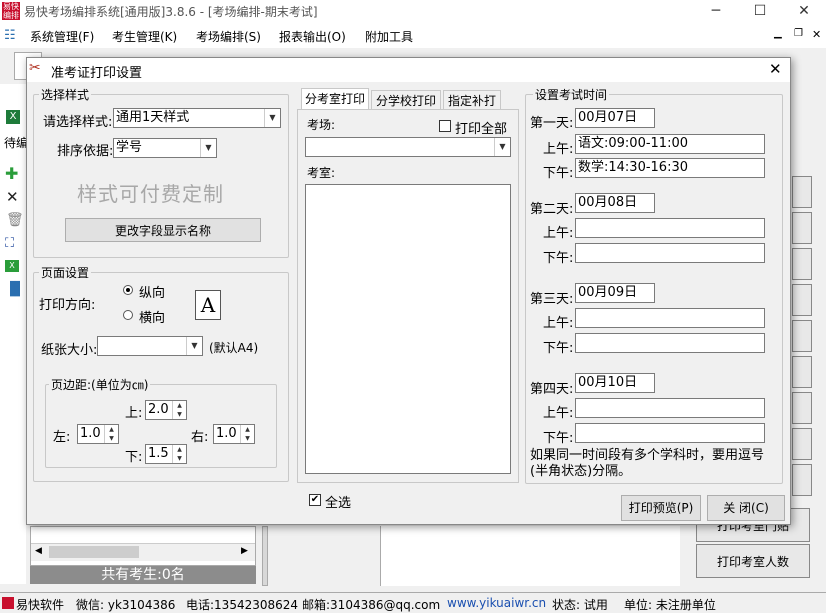 Image resolution: width=826 pixels, height=613 pixels. What do you see at coordinates (558, 258) in the screenshot?
I see `day2-pm-label: 下午:` at bounding box center [558, 258].